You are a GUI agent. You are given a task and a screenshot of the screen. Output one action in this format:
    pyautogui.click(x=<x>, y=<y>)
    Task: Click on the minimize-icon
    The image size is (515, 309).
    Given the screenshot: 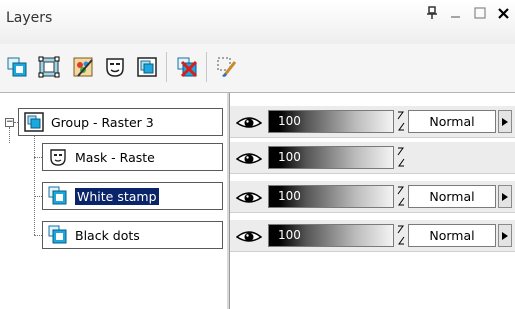 What is the action you would take?
    pyautogui.click(x=456, y=13)
    